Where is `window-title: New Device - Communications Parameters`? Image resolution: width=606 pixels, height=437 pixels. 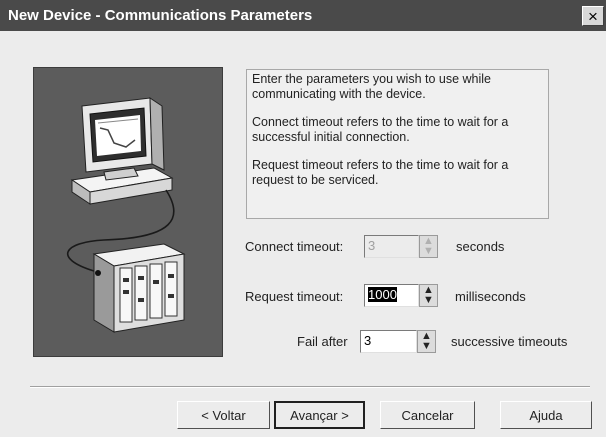
window-title: New Device - Communications Parameters is located at coordinates (160, 15).